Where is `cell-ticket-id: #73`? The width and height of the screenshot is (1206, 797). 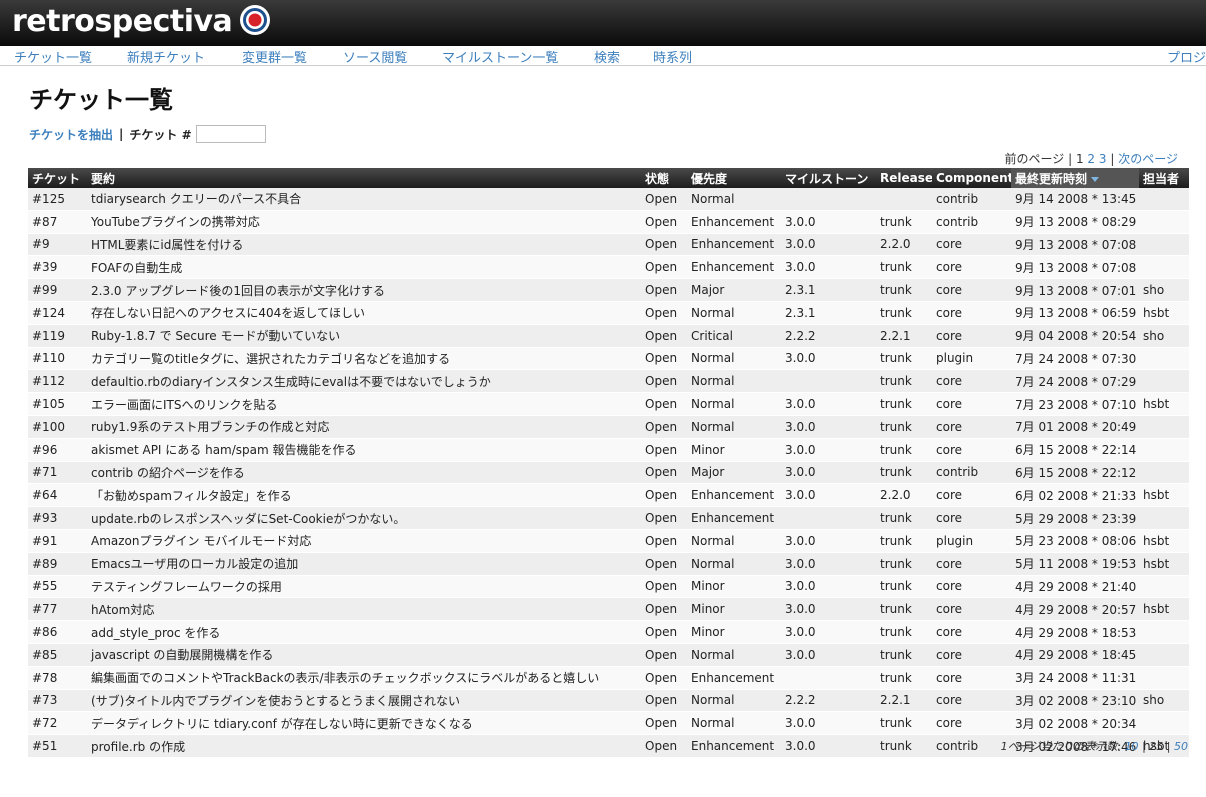 cell-ticket-id: #73 is located at coordinates (57, 701).